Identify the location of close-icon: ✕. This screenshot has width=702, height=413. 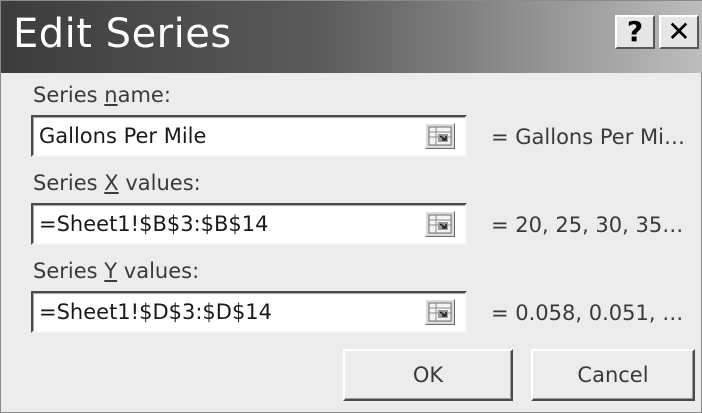
(679, 31).